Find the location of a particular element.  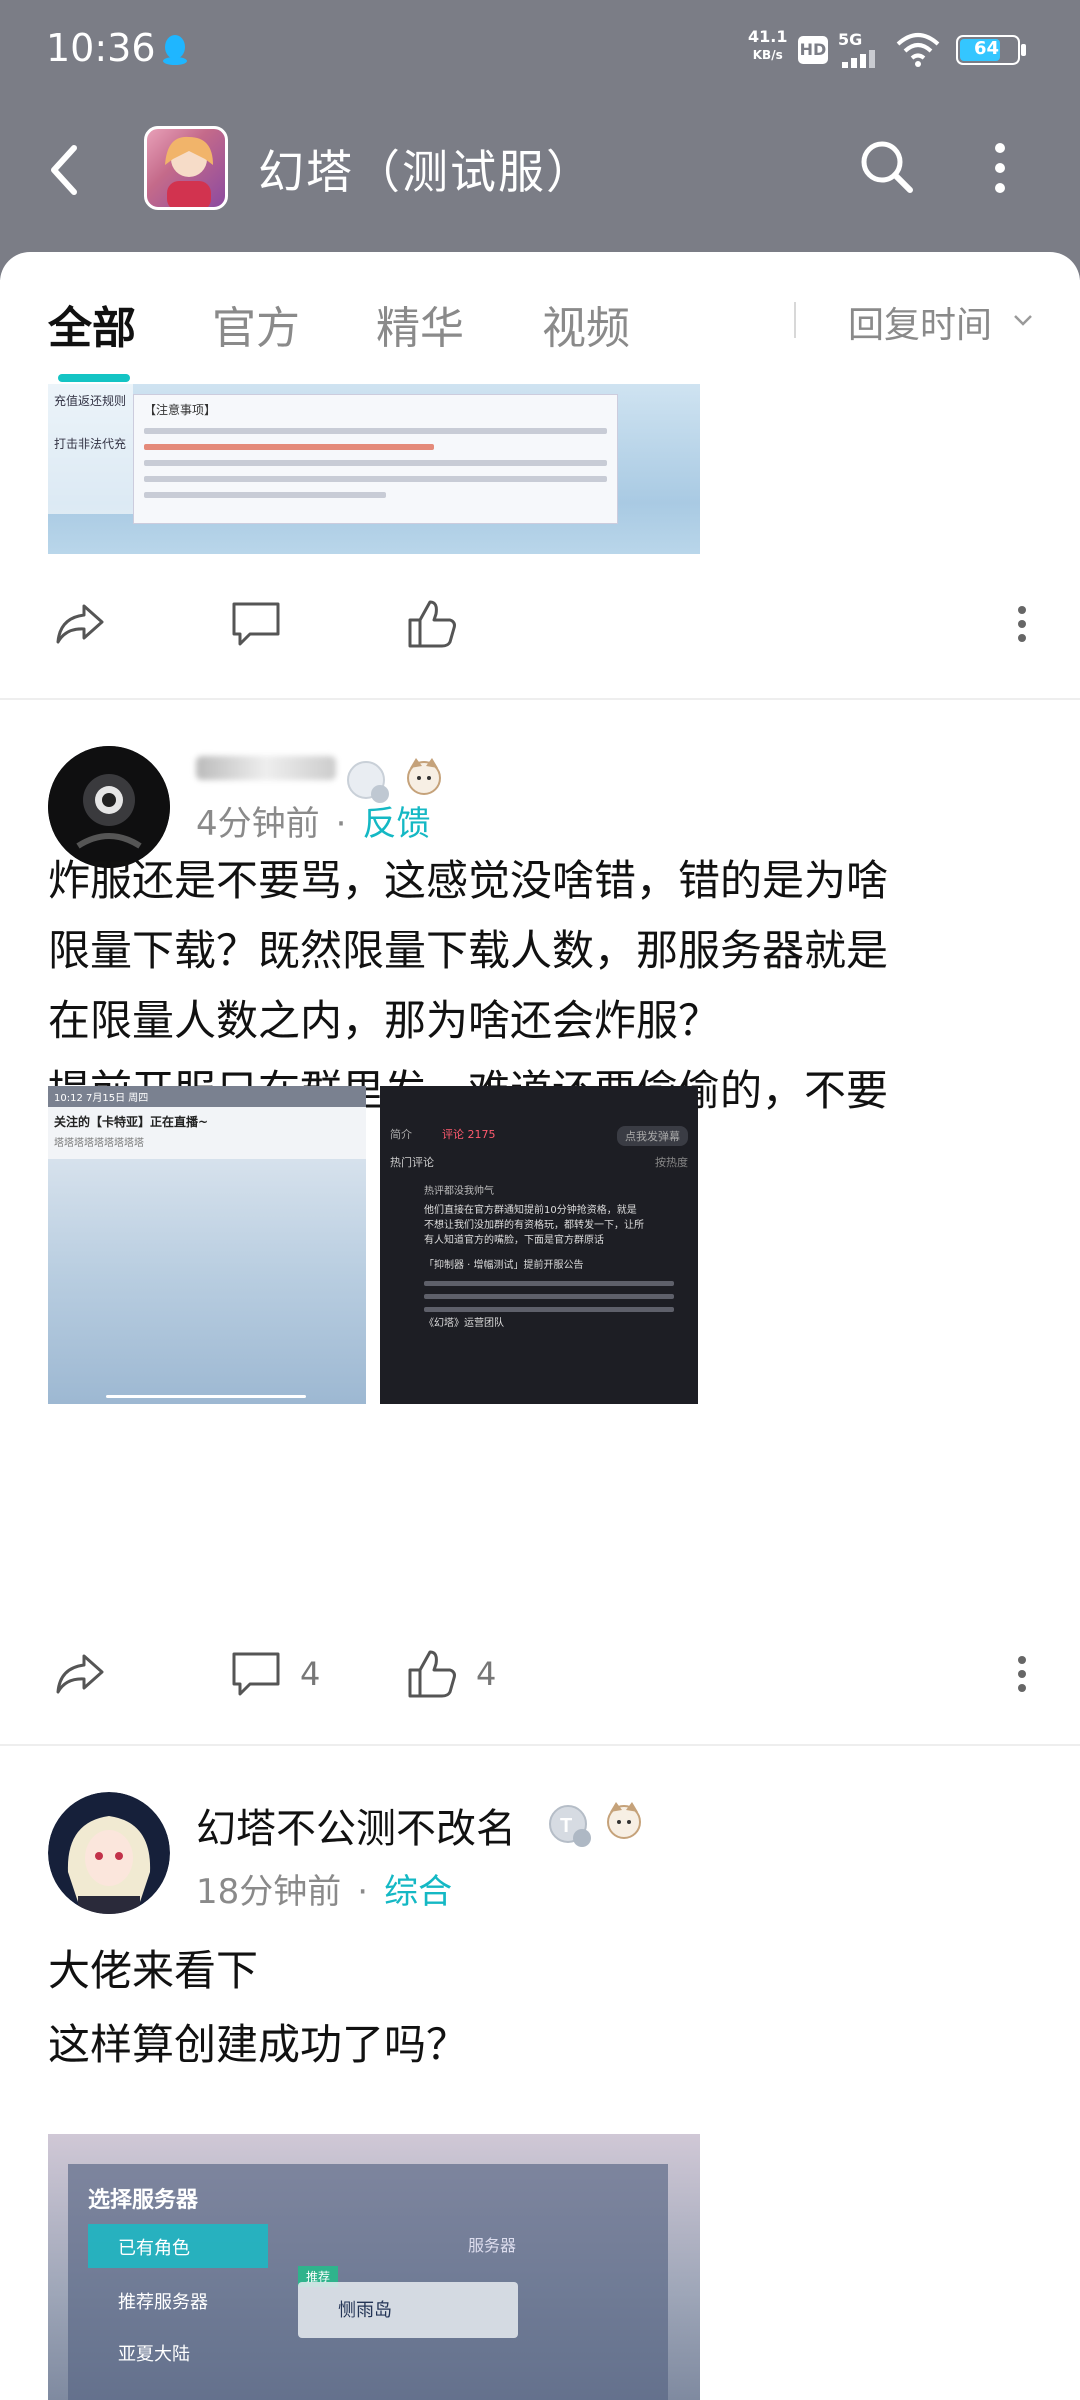

image-side-panel: 充值返还规则 打击非法代充 is located at coordinates (90, 449).